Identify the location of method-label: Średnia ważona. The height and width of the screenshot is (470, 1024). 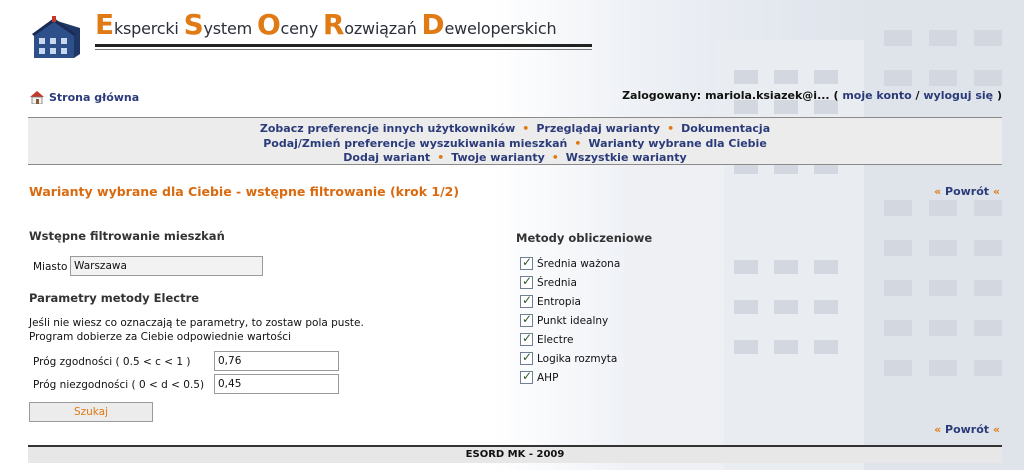
(579, 263).